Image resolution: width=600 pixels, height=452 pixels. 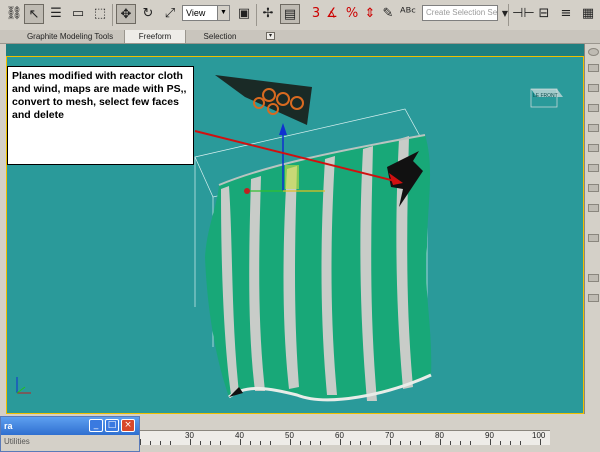 I want to click on tab-selection: Selection, so click(x=220, y=36).